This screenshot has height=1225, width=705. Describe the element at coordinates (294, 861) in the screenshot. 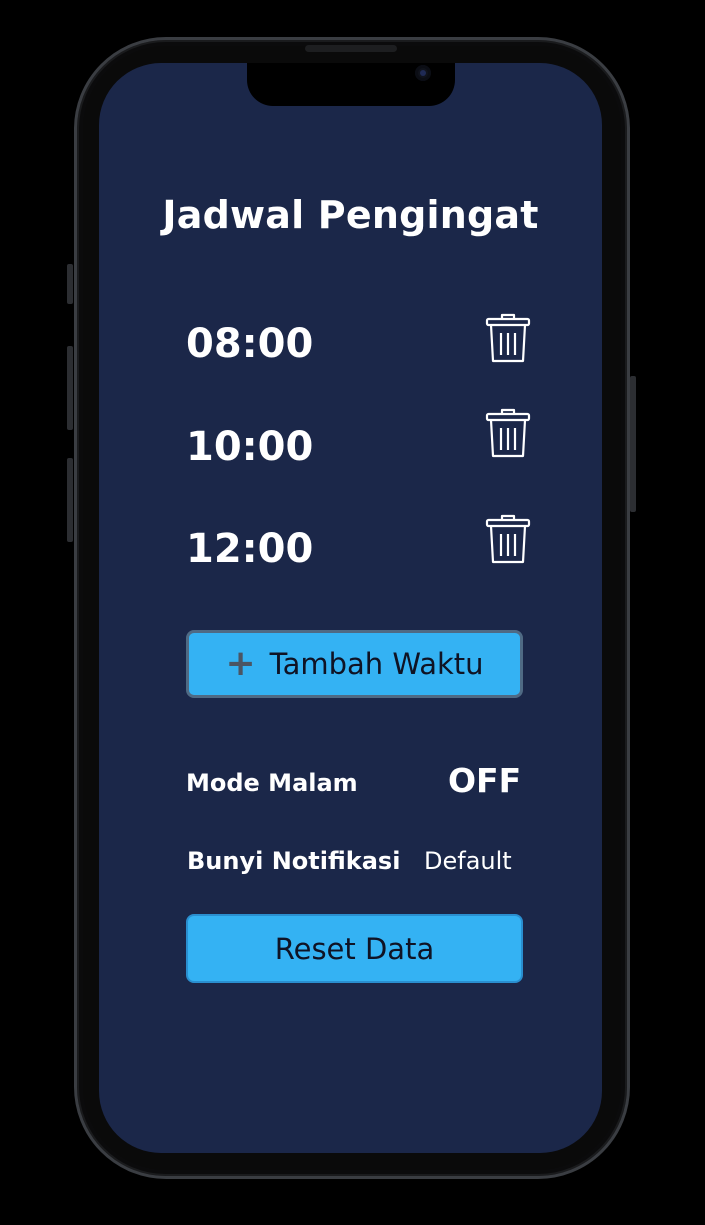

I see `notification-sound-label: Bunyi Notifikasi` at that location.